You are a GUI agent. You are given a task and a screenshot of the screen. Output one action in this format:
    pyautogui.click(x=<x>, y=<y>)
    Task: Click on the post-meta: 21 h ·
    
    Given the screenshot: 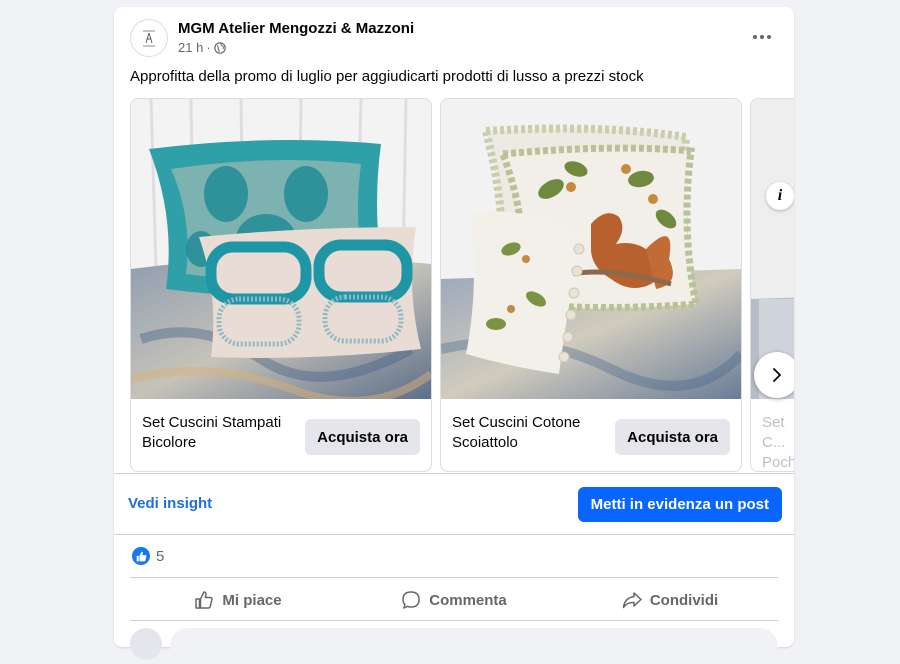 What is the action you would take?
    pyautogui.click(x=202, y=47)
    